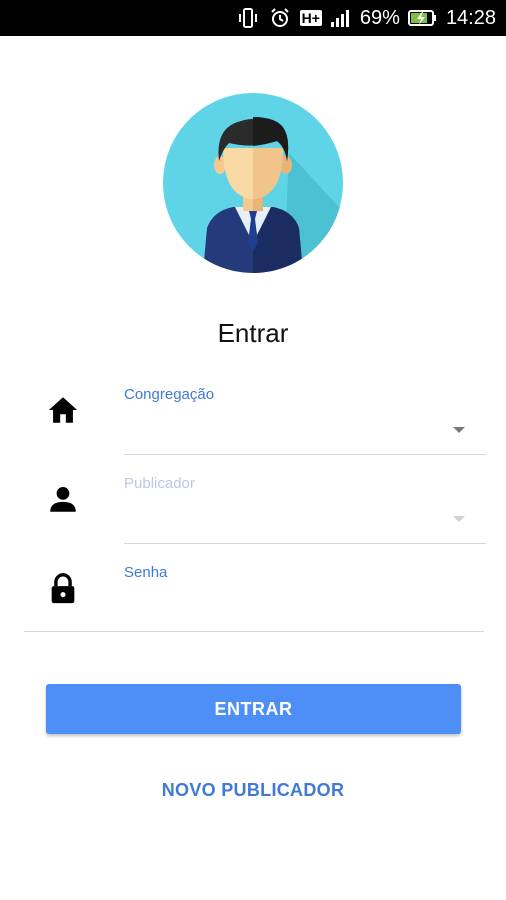 The image size is (506, 900). What do you see at coordinates (253, 709) in the screenshot?
I see `entrar-button: ENTRAR` at bounding box center [253, 709].